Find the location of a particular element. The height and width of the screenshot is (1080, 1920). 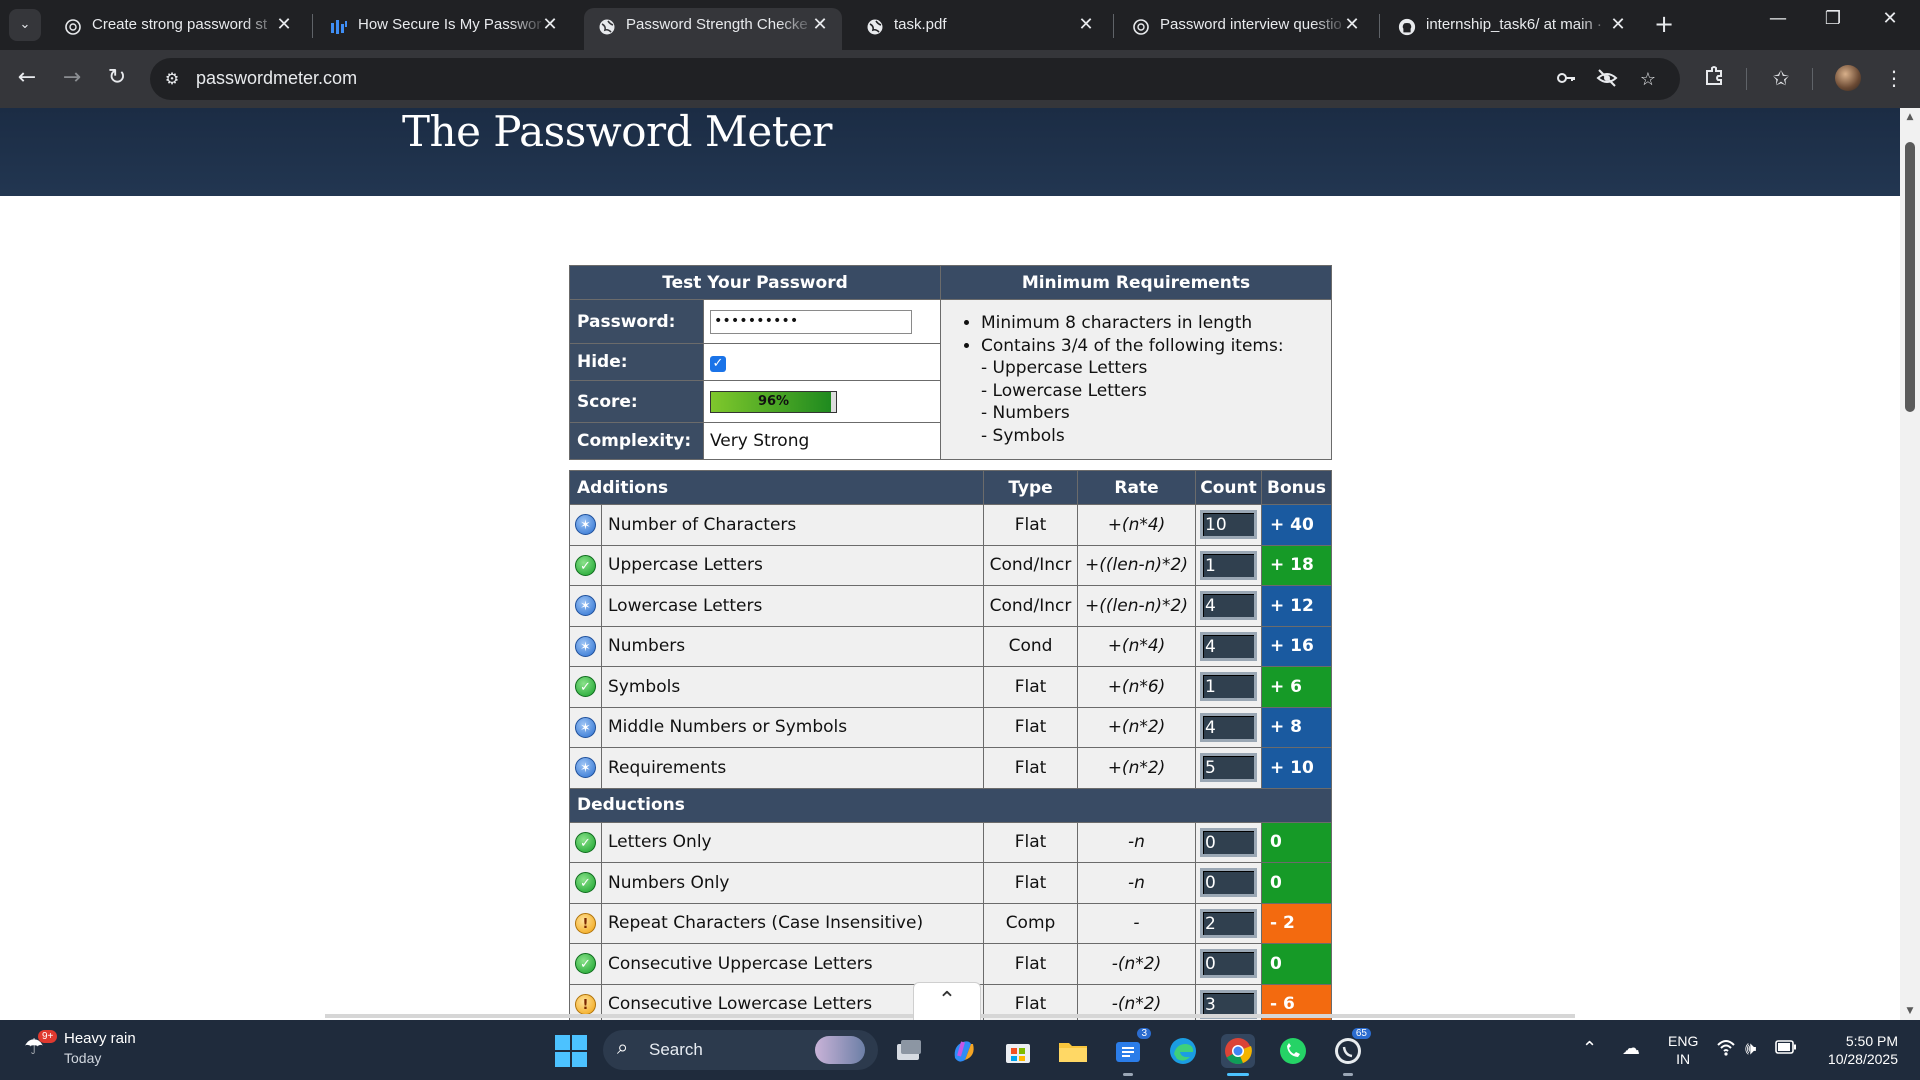

tab-create-strong-password: Create strong password st ✕ is located at coordinates (178, 29).